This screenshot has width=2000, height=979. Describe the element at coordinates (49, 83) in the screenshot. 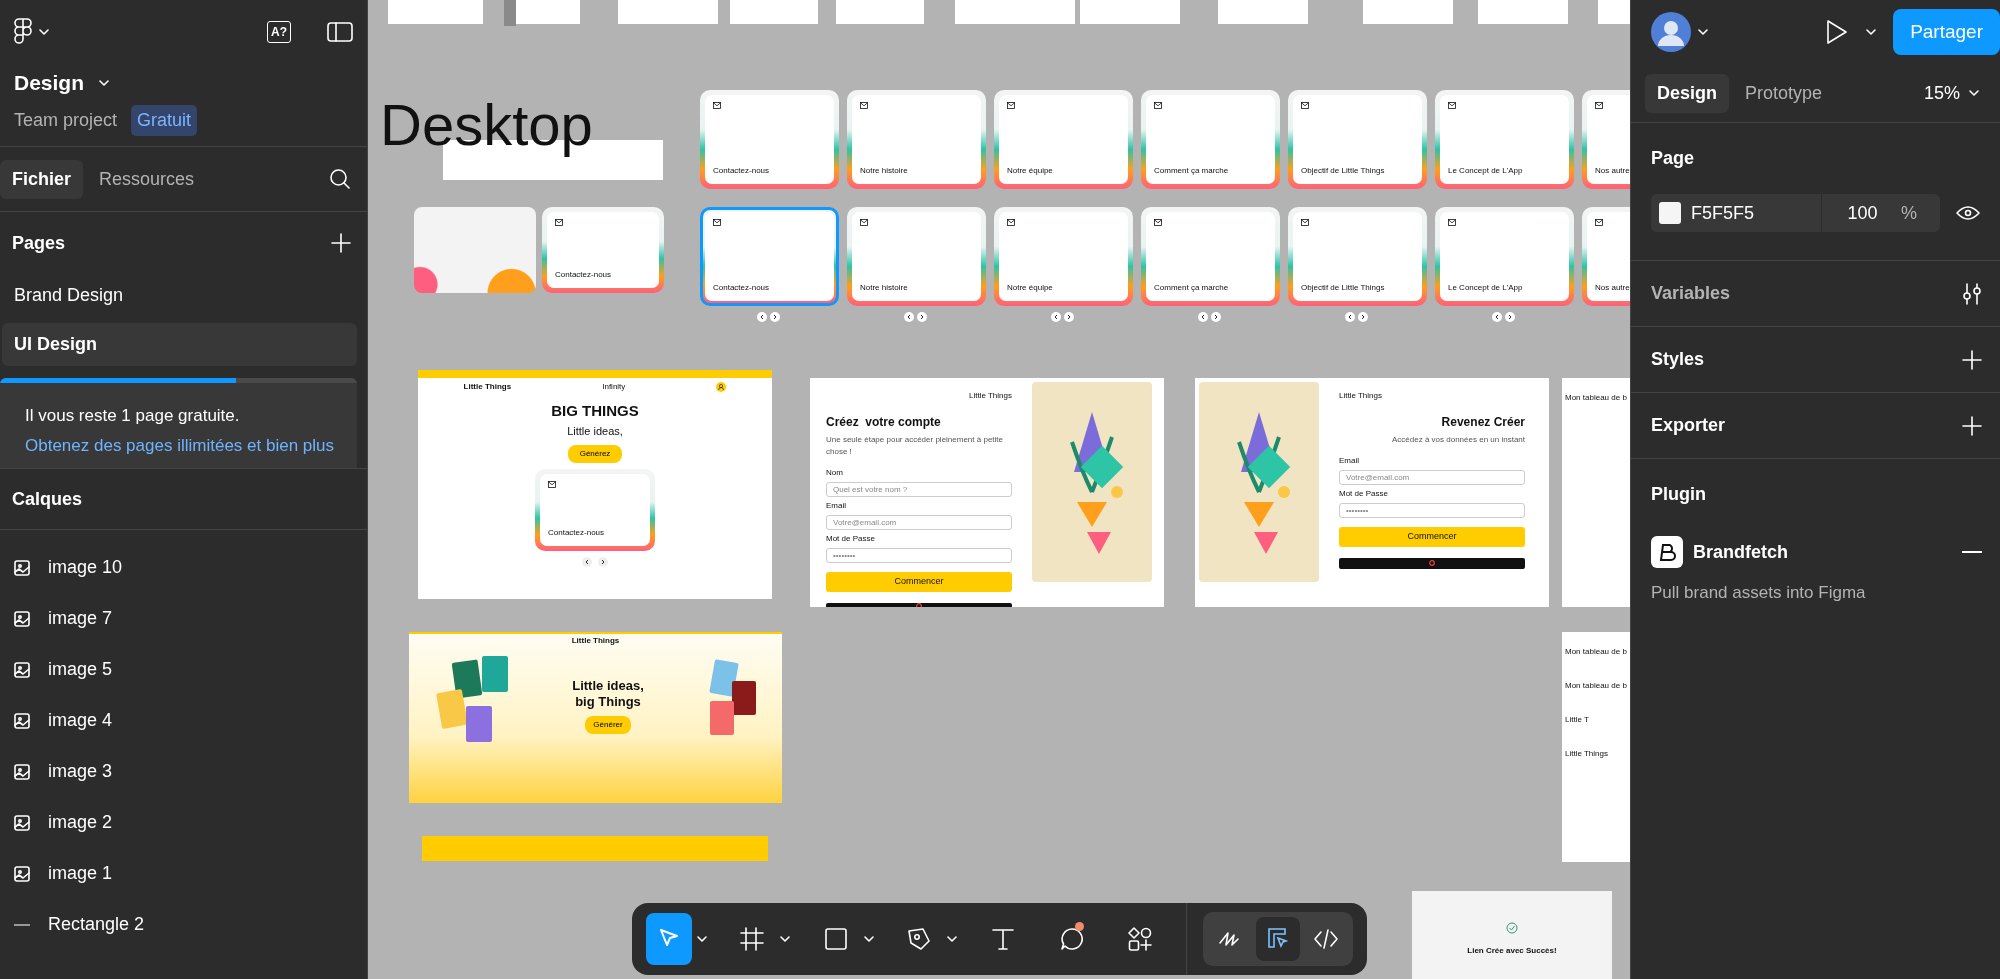

I see `file-title: Design` at that location.